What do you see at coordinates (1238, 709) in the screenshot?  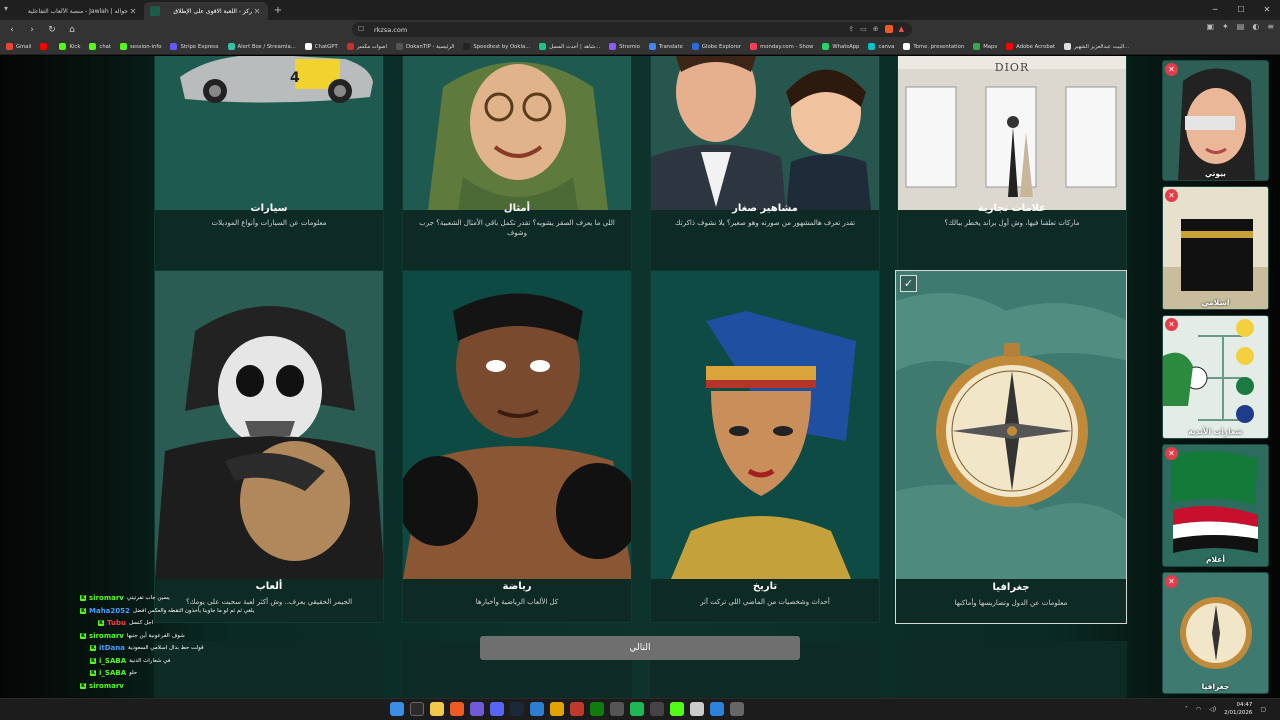 I see `clock: 04:47 2/01/2026` at bounding box center [1238, 709].